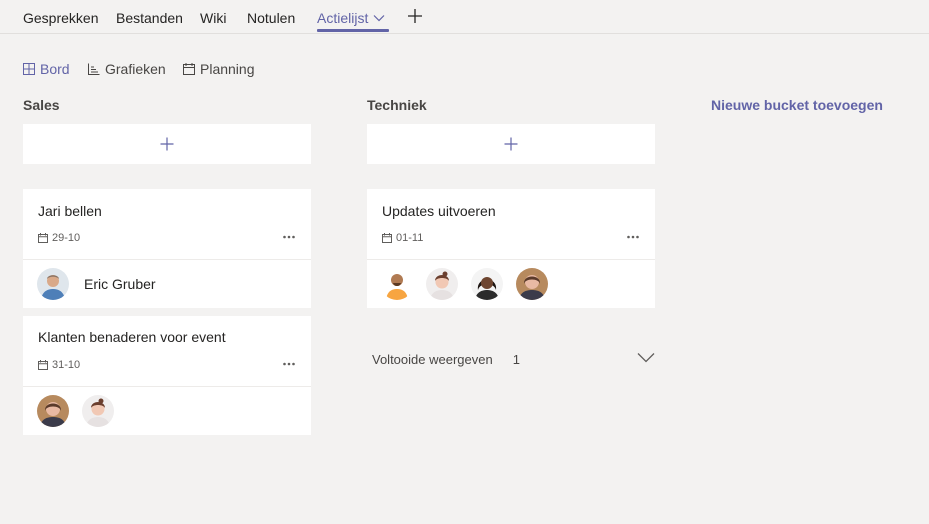  Describe the element at coordinates (342, 18) in the screenshot. I see `tab-action-list: Actielijst` at that location.